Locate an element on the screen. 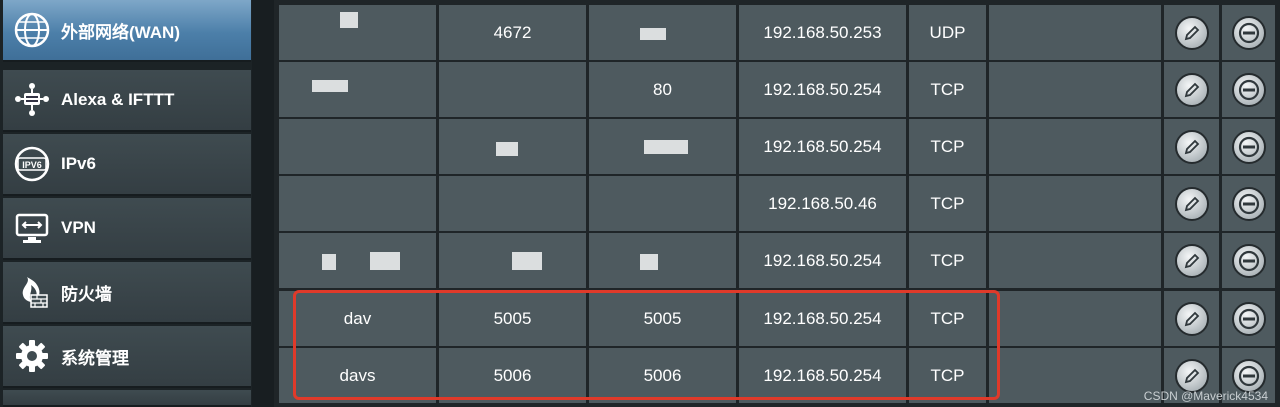 The width and height of the screenshot is (1280, 407). sidebar-item-firewall: 防火墙 is located at coordinates (127, 293).